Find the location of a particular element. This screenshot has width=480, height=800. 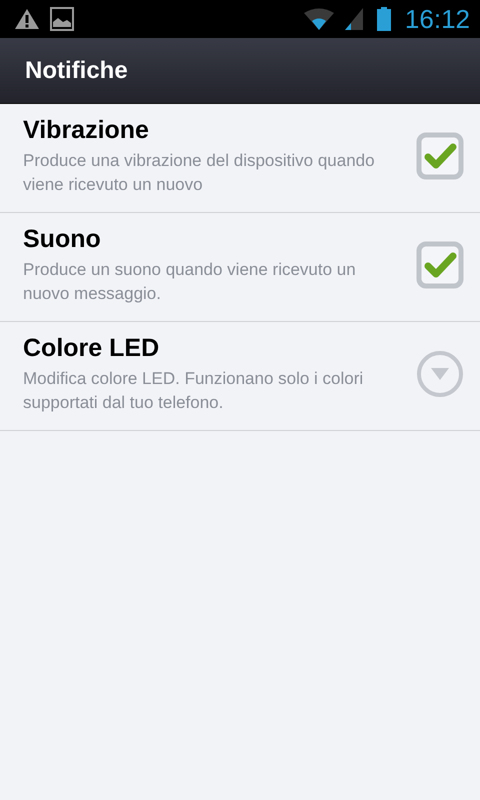

setting-item: Colore LED Modifica colore LED. Funzionano solo i colori supportati dal tuo telefono. is located at coordinates (240, 376).